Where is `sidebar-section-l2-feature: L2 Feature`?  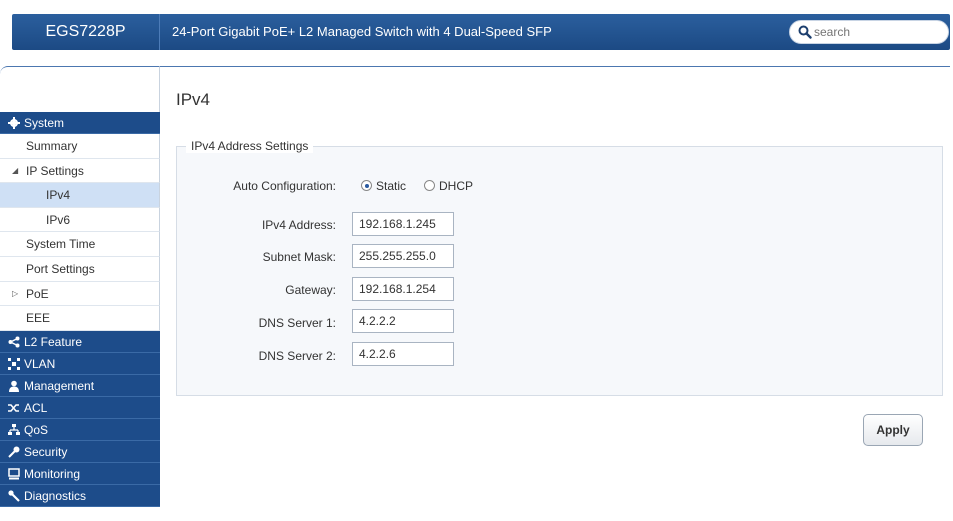 sidebar-section-l2-feature: L2 Feature is located at coordinates (80, 341).